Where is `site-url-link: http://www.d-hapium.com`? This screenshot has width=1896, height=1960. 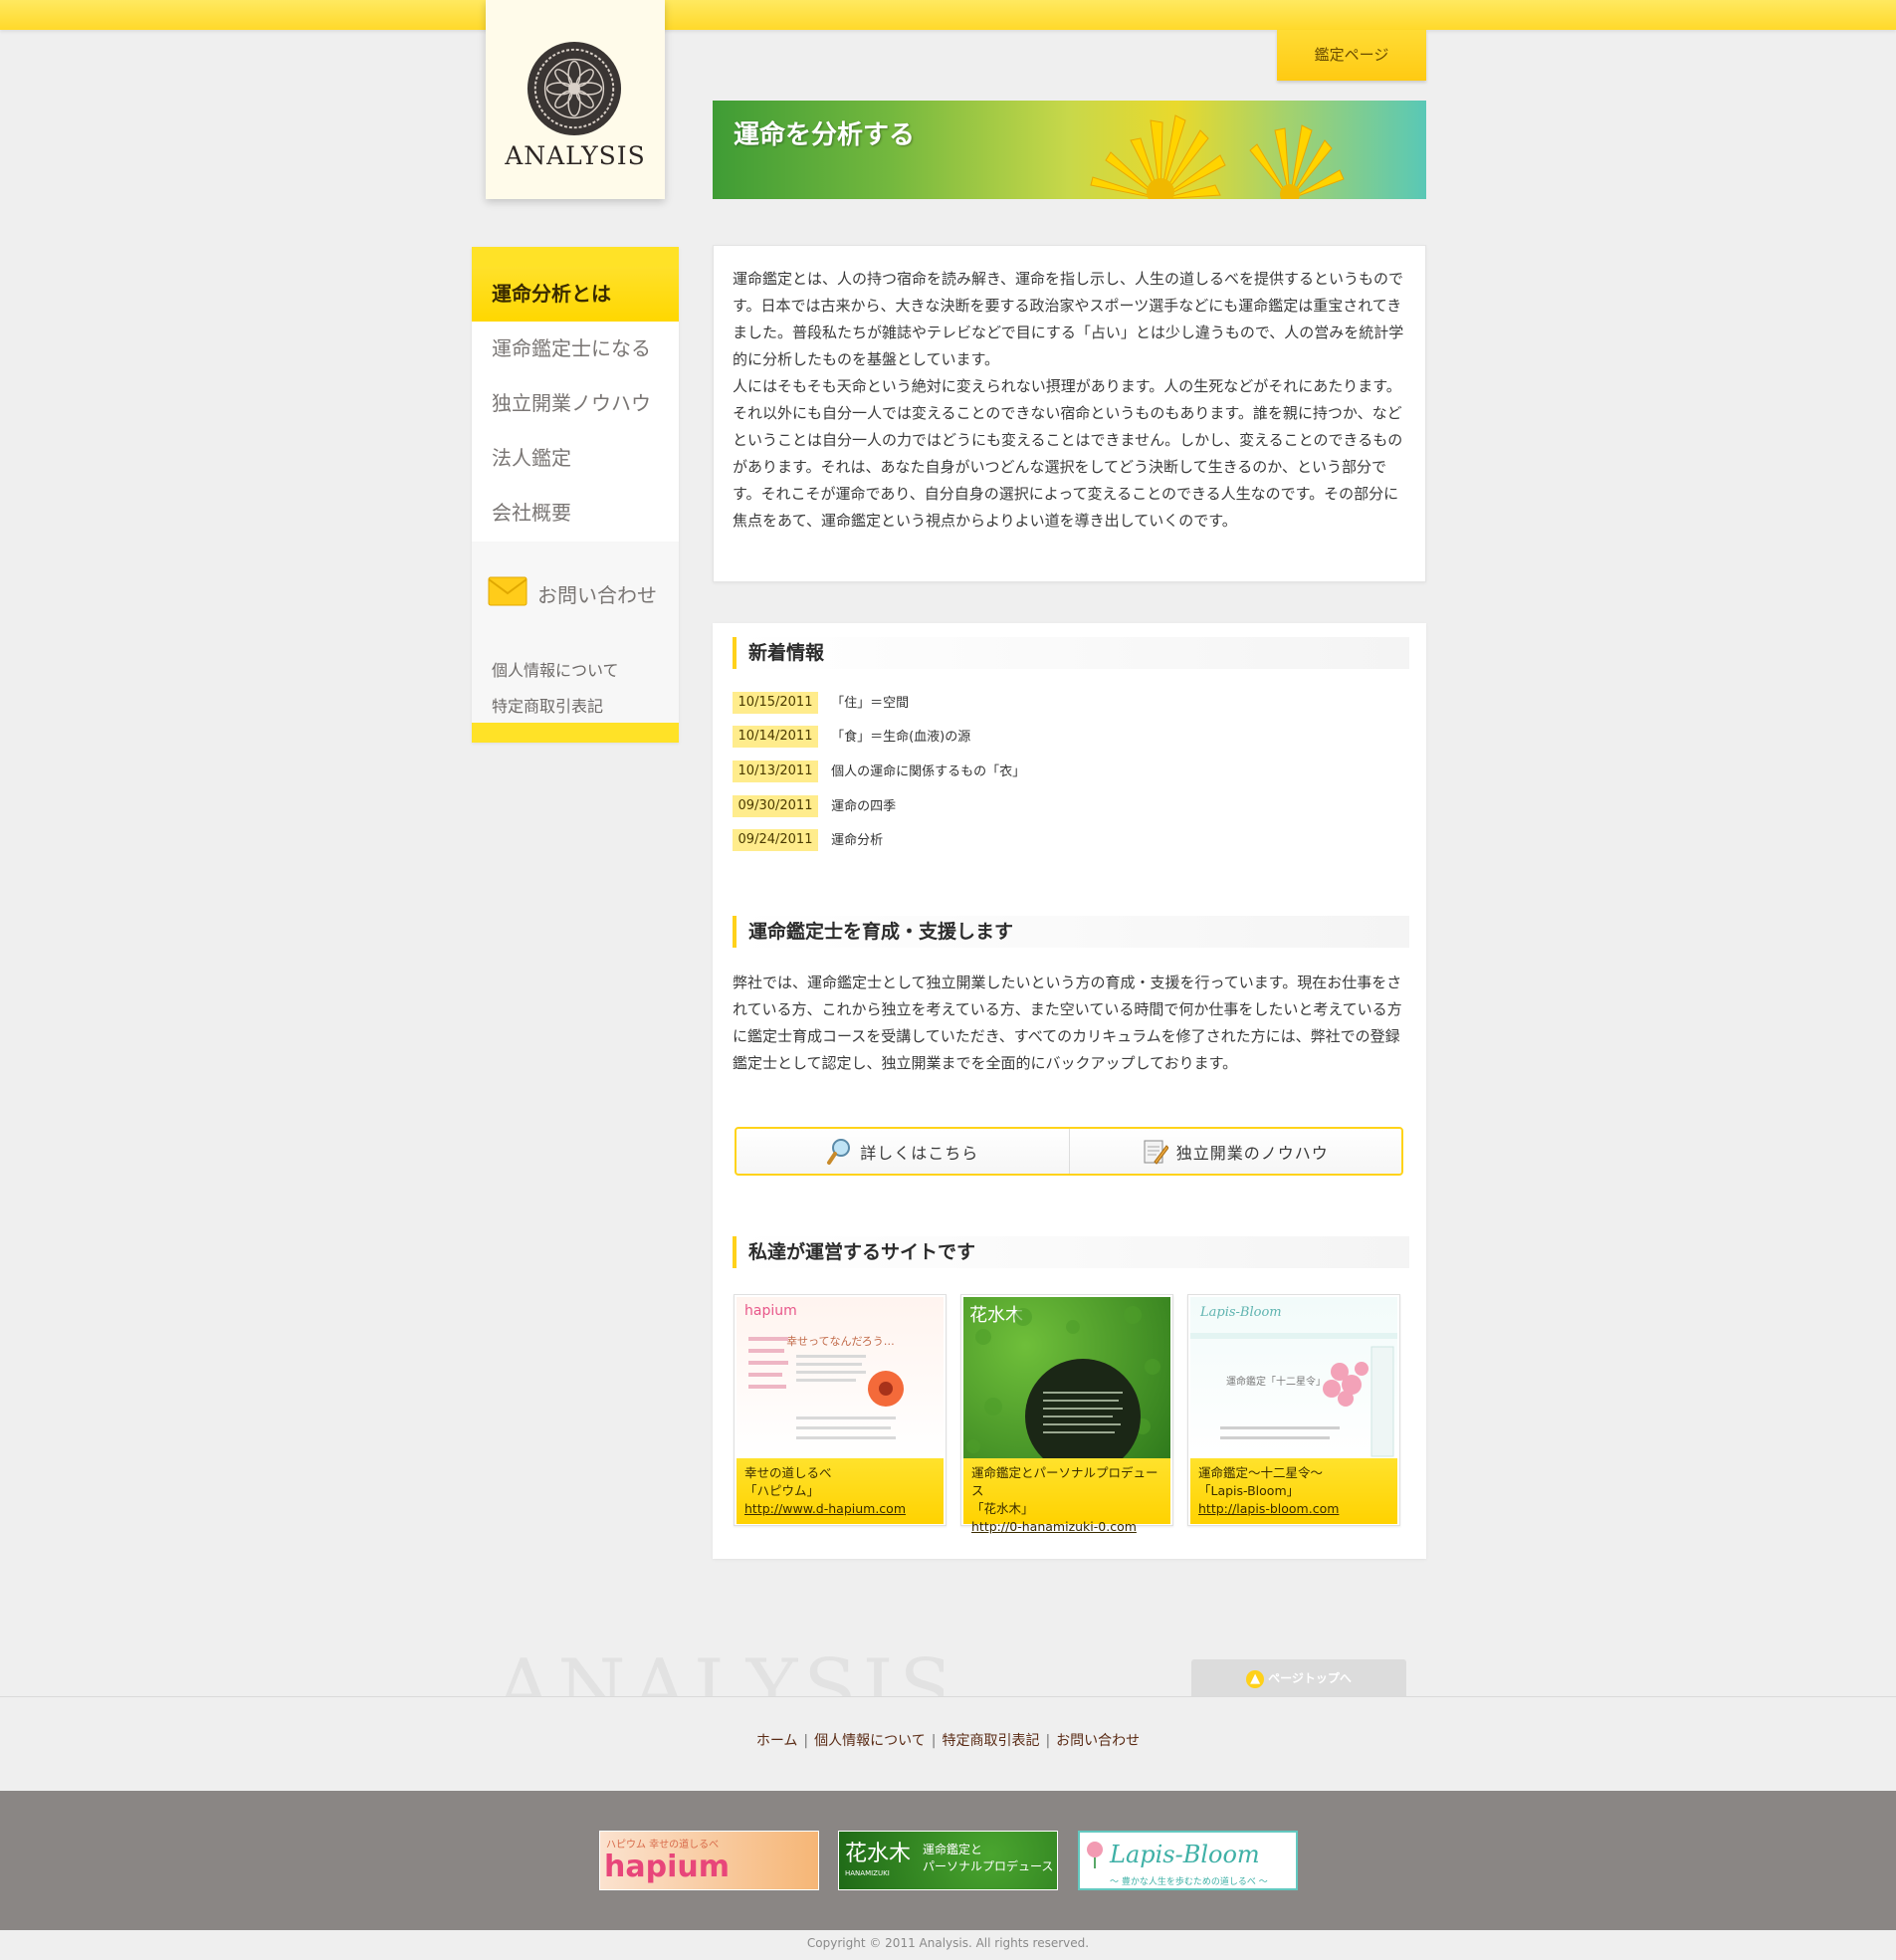
site-url-link: http://www.d-hapium.com is located at coordinates (840, 1509).